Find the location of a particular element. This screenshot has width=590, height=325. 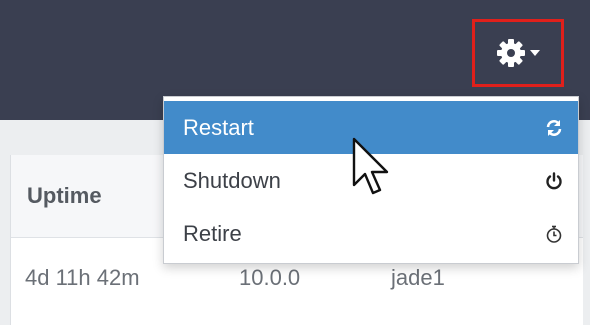

gear-icon is located at coordinates (511, 53).